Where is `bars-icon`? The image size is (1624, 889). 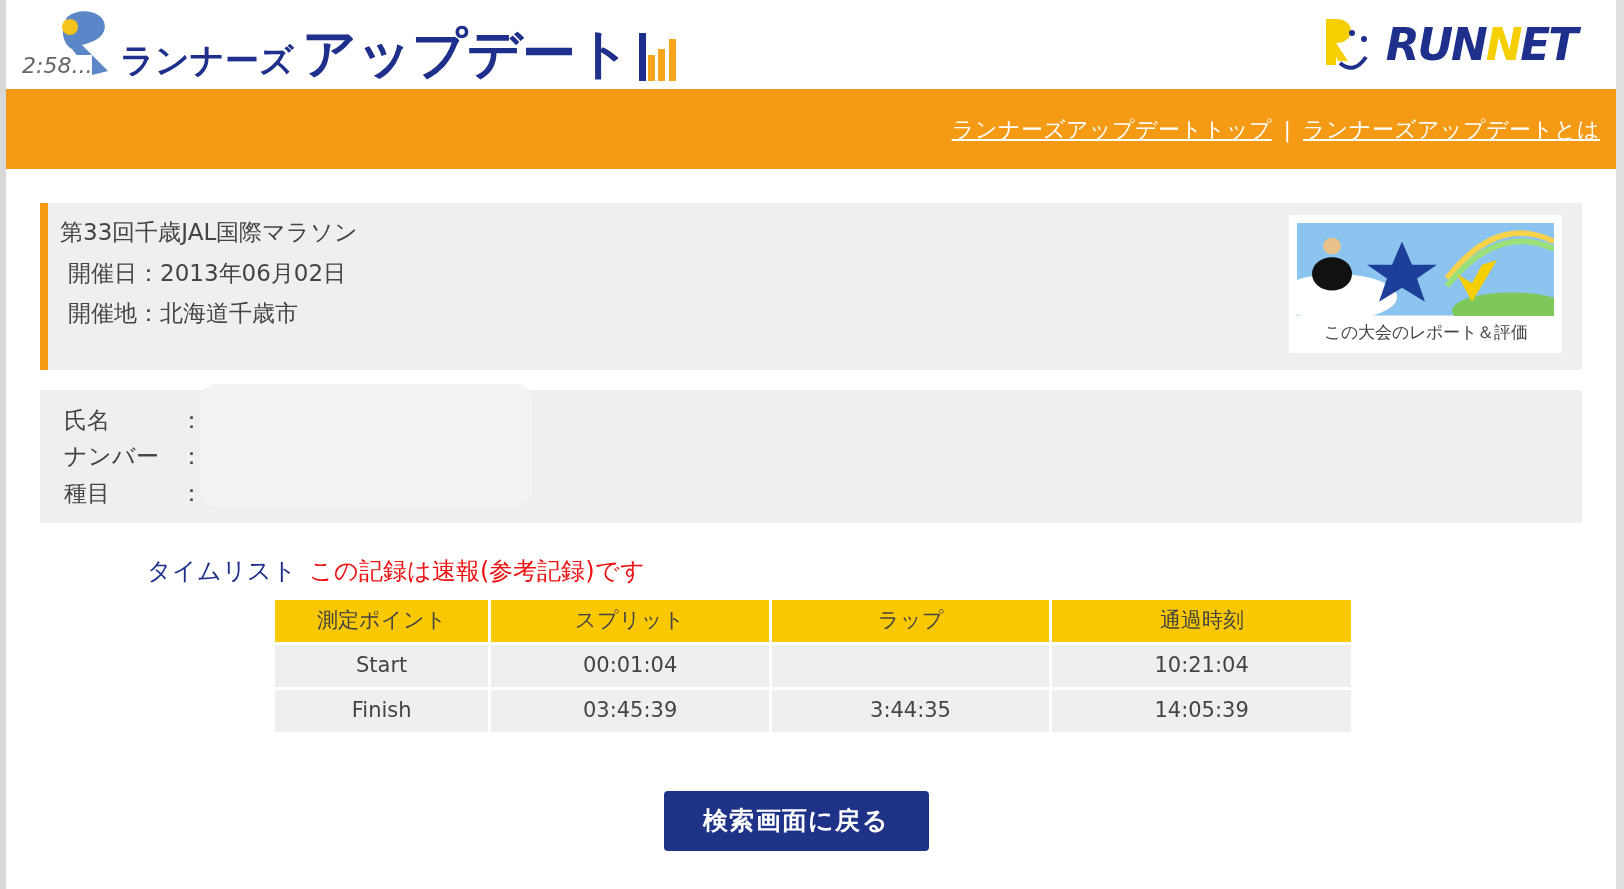 bars-icon is located at coordinates (659, 56).